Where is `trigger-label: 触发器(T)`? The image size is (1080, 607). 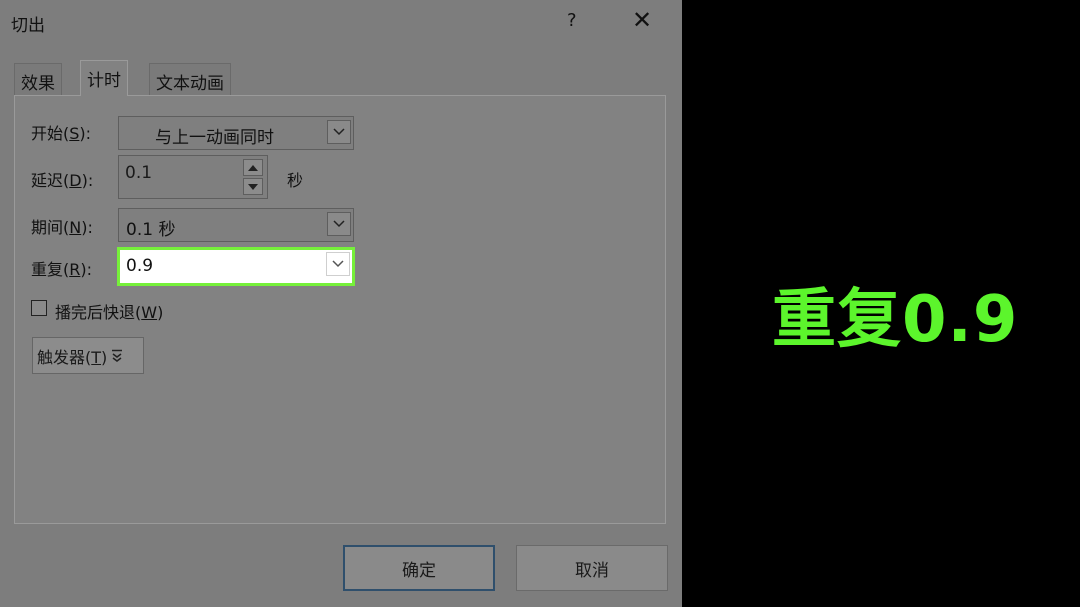 trigger-label: 触发器(T) is located at coordinates (72, 357).